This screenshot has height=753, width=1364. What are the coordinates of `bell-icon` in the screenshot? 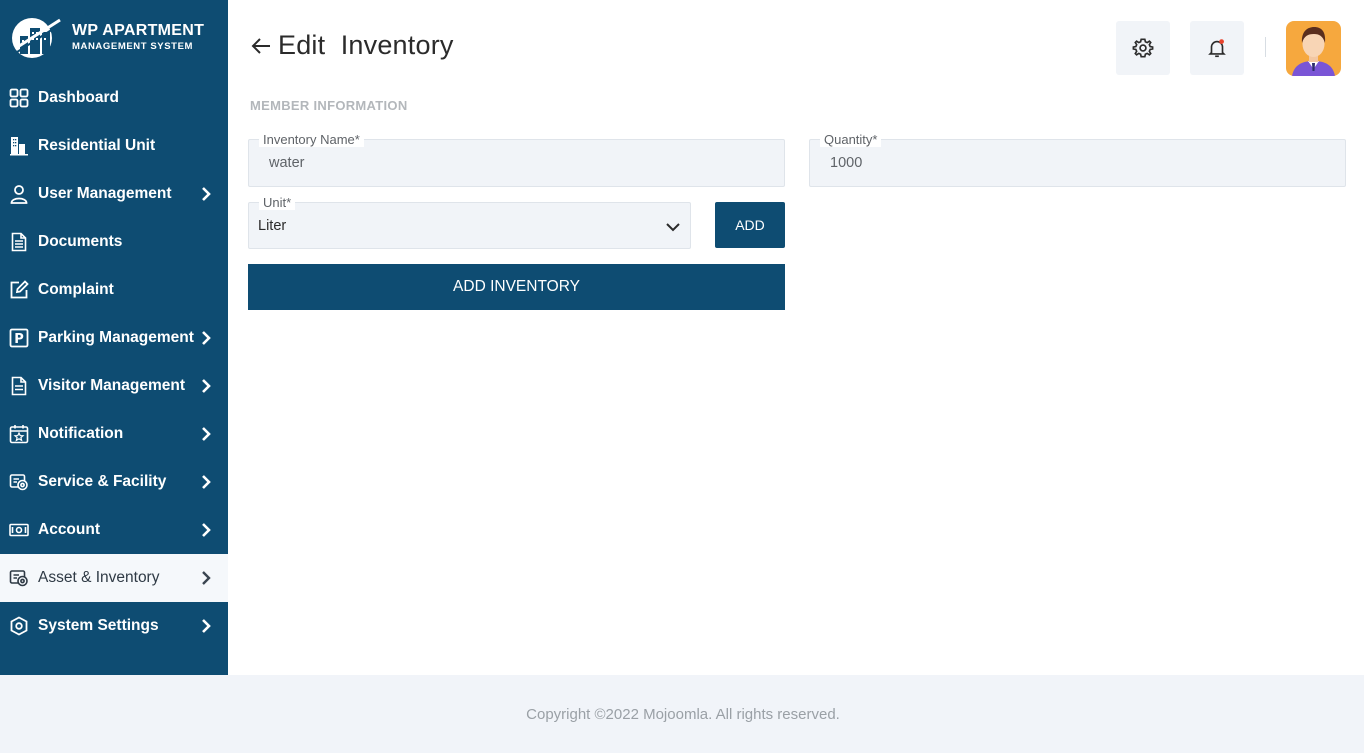 It's located at (1217, 48).